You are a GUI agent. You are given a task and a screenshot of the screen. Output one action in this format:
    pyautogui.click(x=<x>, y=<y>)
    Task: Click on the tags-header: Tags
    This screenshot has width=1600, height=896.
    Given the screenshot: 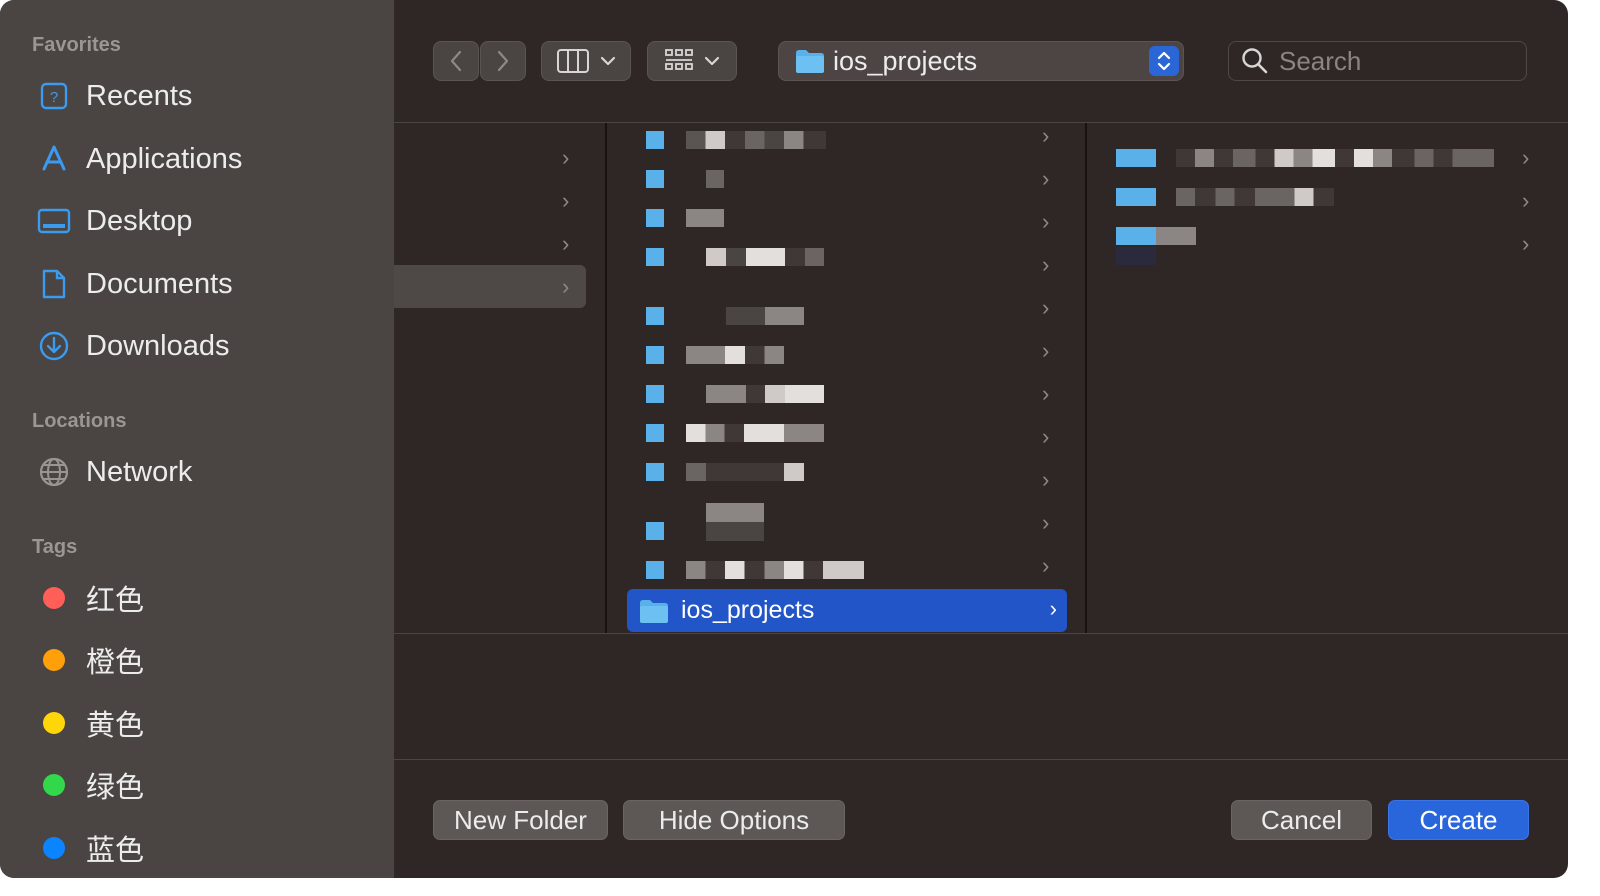 What is the action you would take?
    pyautogui.click(x=55, y=547)
    